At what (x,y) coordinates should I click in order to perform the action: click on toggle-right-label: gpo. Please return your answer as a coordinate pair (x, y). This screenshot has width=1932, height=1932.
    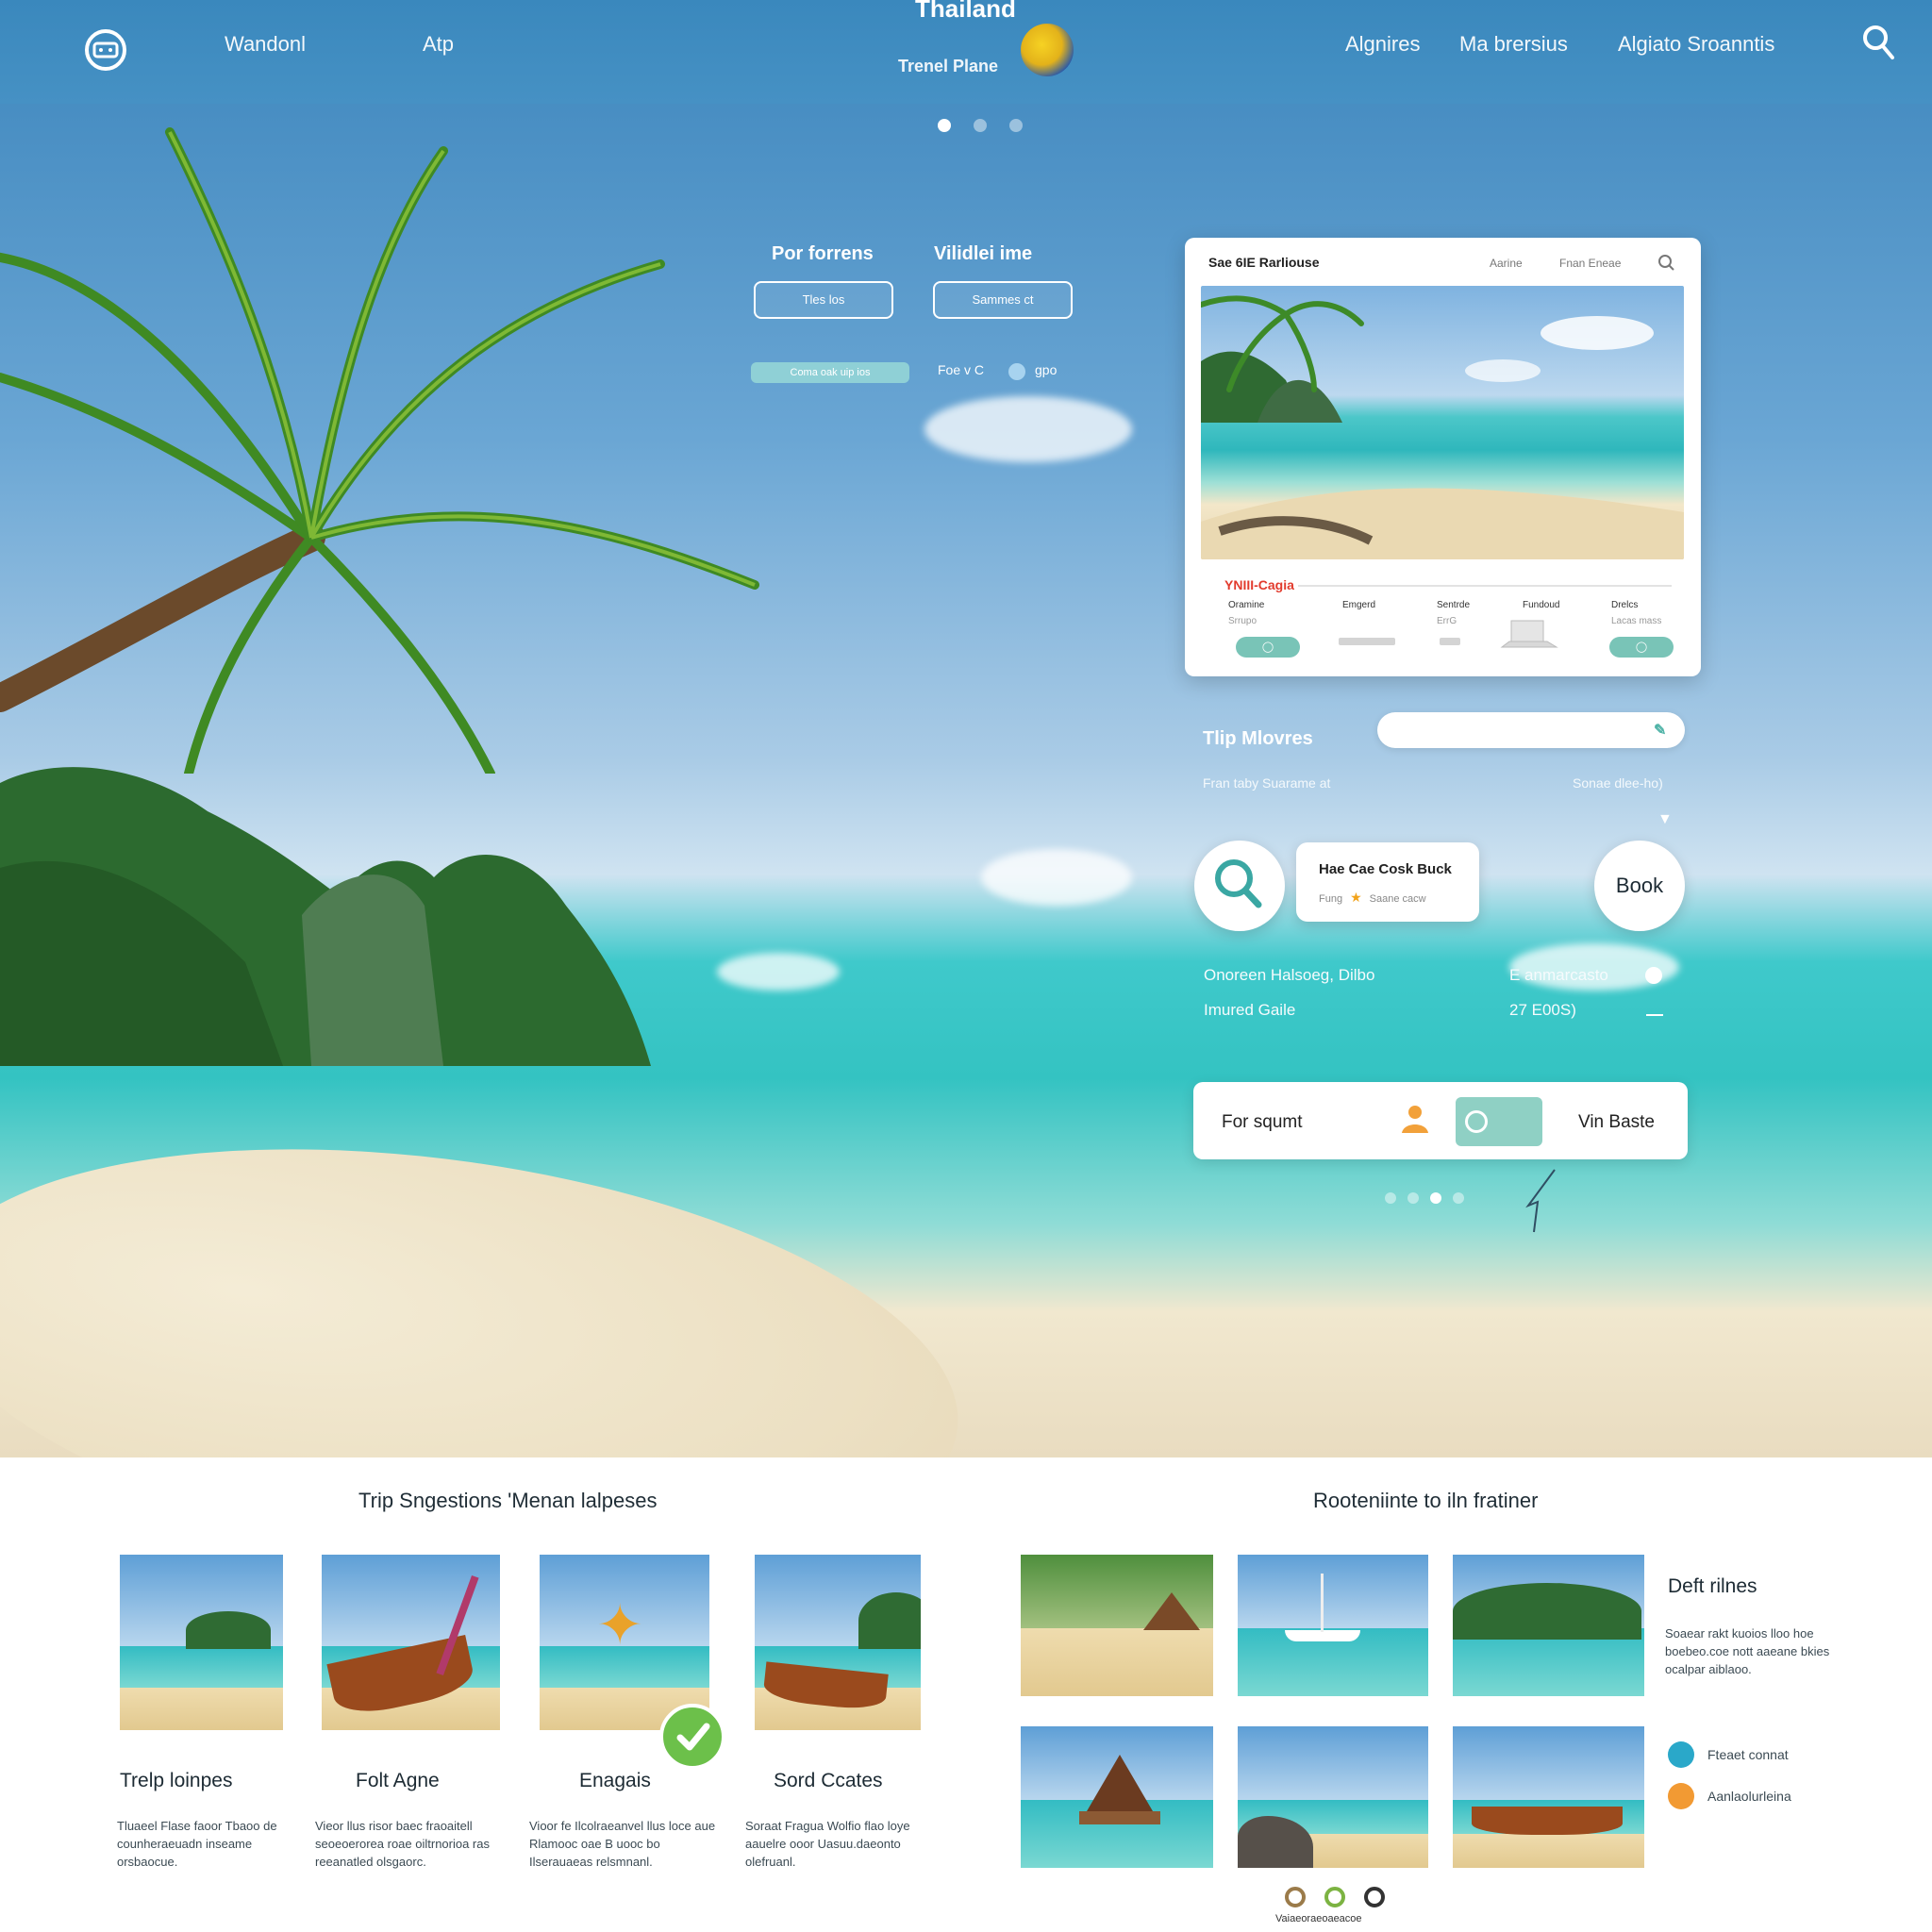
    Looking at the image, I should click on (1047, 369).